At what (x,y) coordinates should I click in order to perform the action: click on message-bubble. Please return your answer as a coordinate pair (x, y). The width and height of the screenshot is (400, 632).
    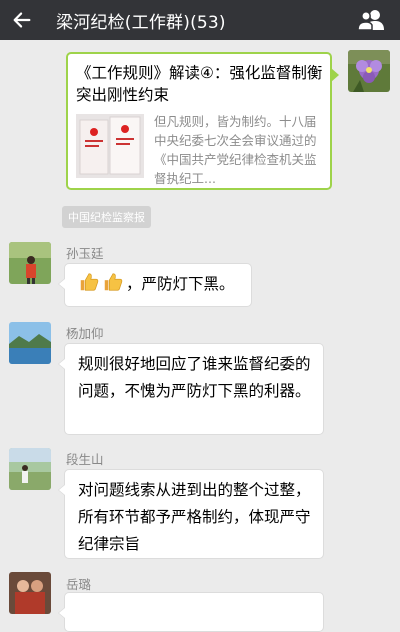
    Looking at the image, I should click on (191, 612).